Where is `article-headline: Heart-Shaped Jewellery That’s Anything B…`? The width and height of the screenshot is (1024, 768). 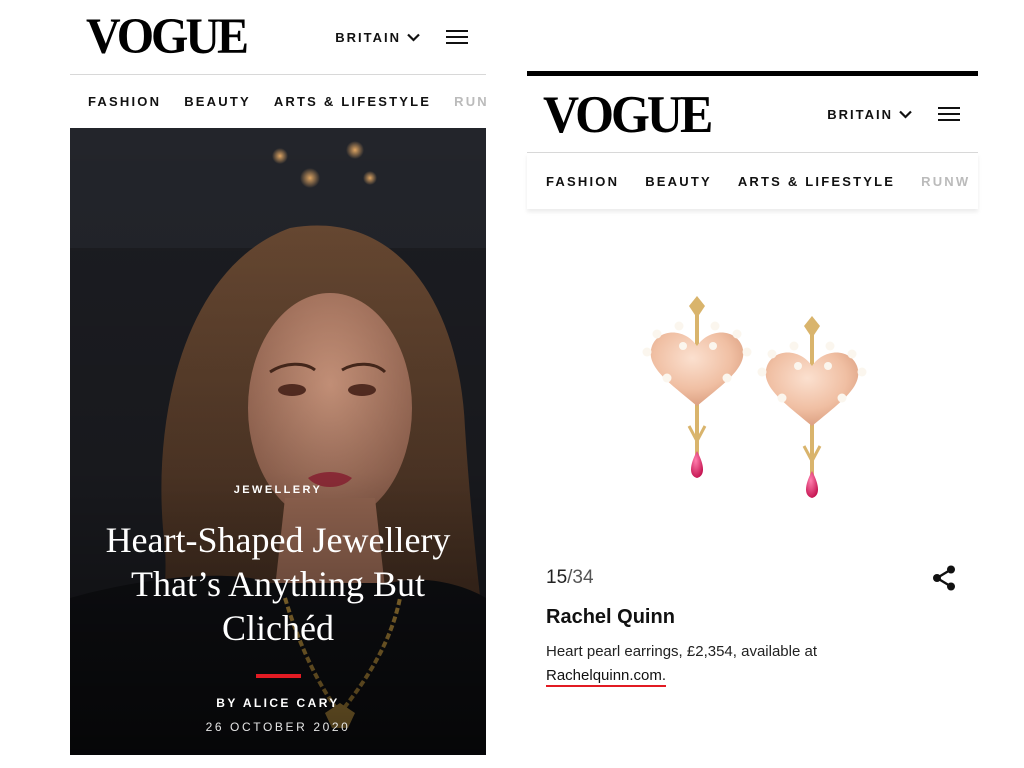 article-headline: Heart-Shaped Jewellery That’s Anything B… is located at coordinates (278, 584).